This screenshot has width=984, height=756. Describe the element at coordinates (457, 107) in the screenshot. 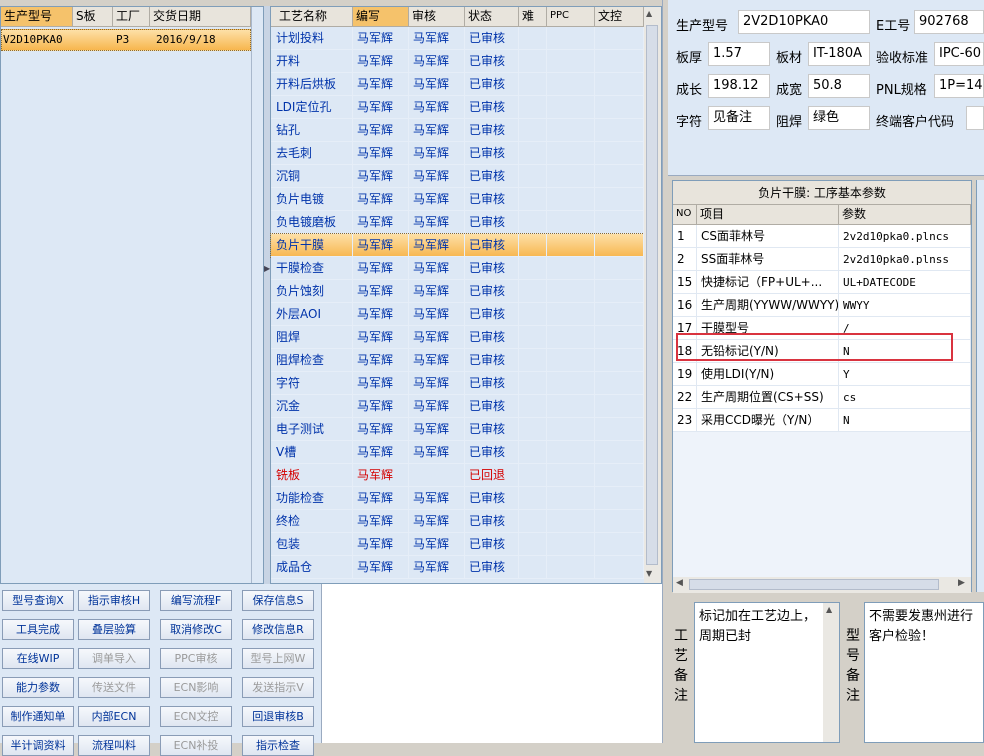

I see `table-row: LDI定位孔 马军辉 马军辉 已审核` at that location.